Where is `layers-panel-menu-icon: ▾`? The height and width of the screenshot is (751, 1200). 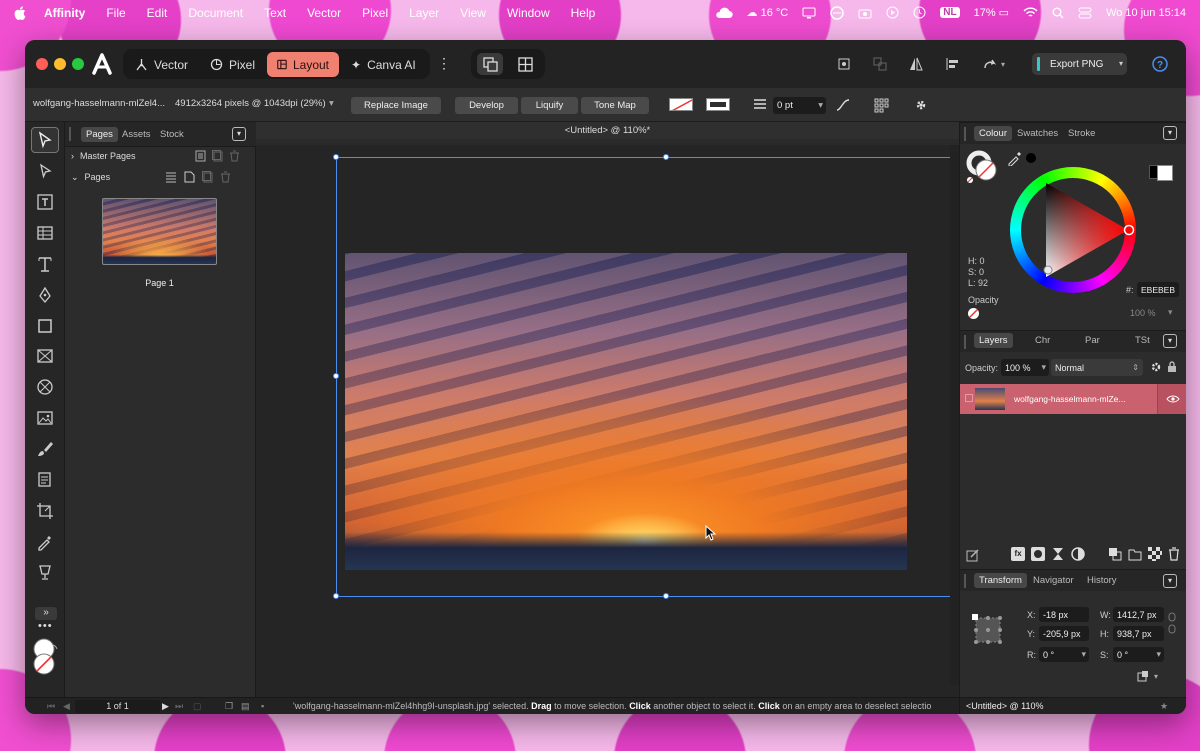 layers-panel-menu-icon: ▾ is located at coordinates (1170, 341).